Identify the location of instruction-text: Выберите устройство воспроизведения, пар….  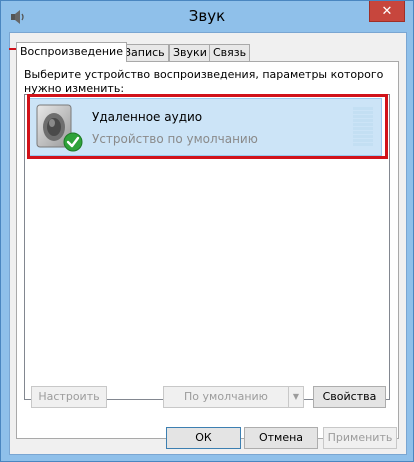
(204, 81).